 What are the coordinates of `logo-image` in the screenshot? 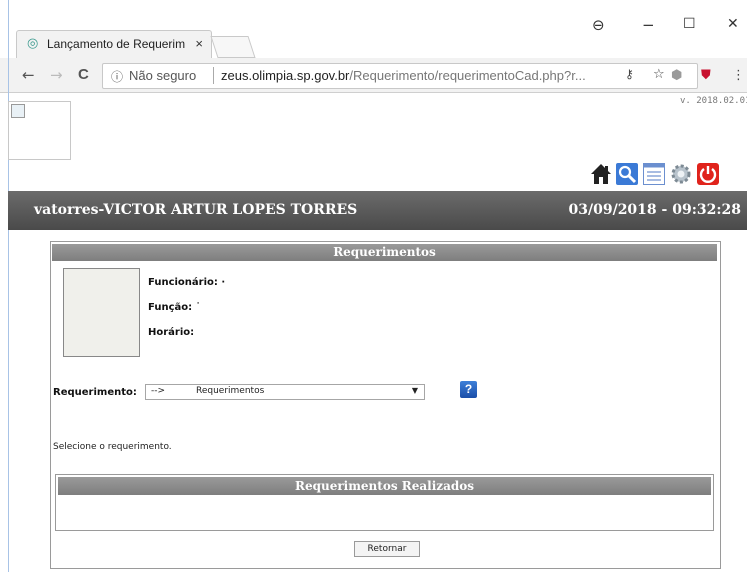 It's located at (39, 130).